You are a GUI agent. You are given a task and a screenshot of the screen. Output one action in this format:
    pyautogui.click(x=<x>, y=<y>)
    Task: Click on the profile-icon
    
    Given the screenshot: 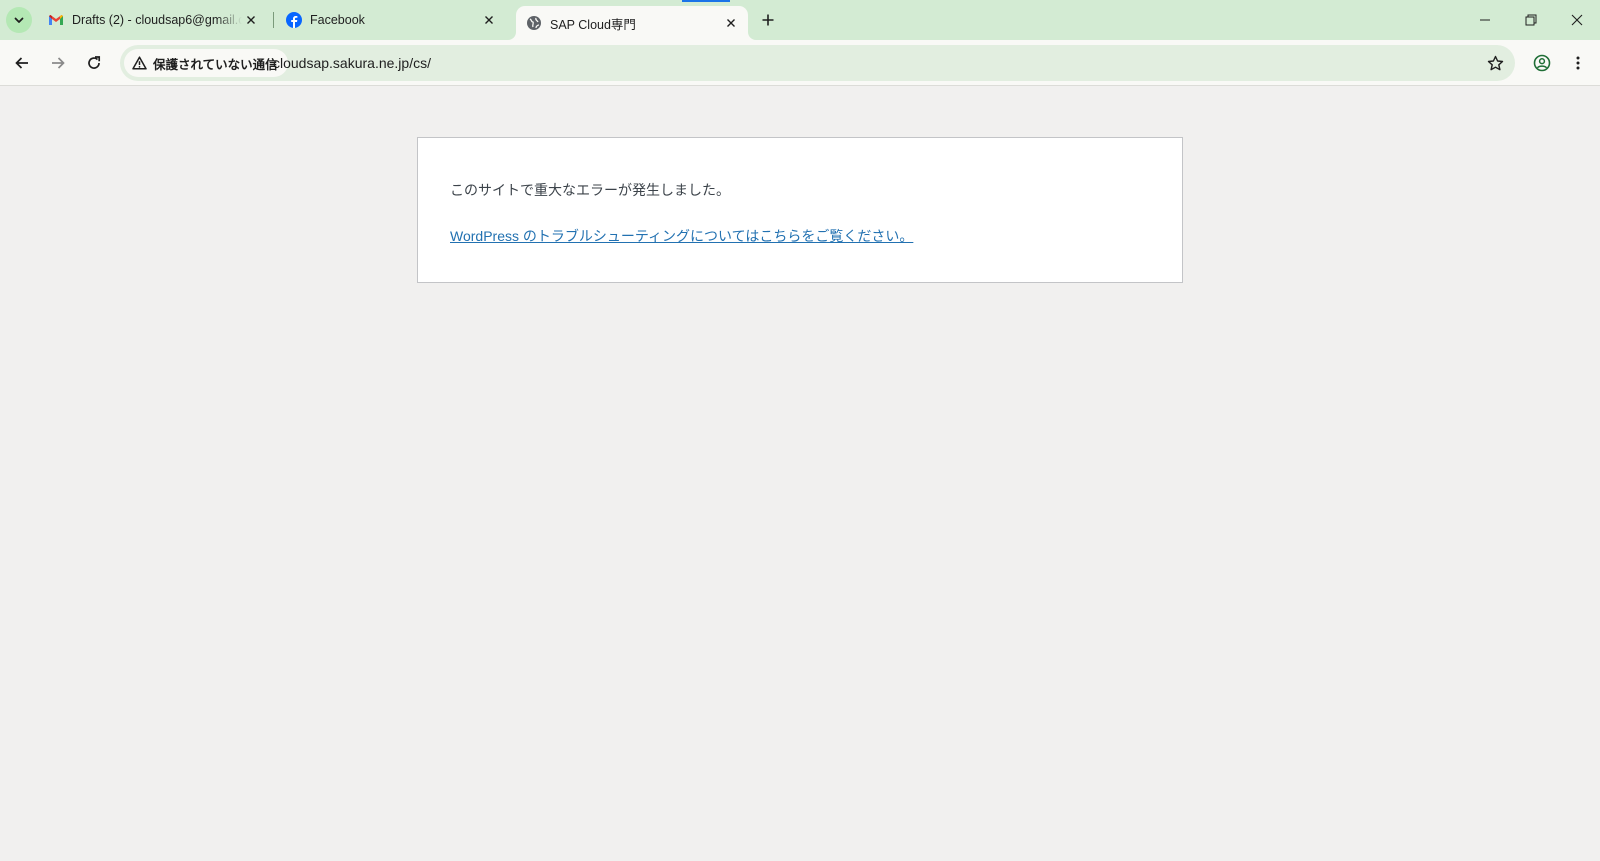 What is the action you would take?
    pyautogui.click(x=1542, y=63)
    